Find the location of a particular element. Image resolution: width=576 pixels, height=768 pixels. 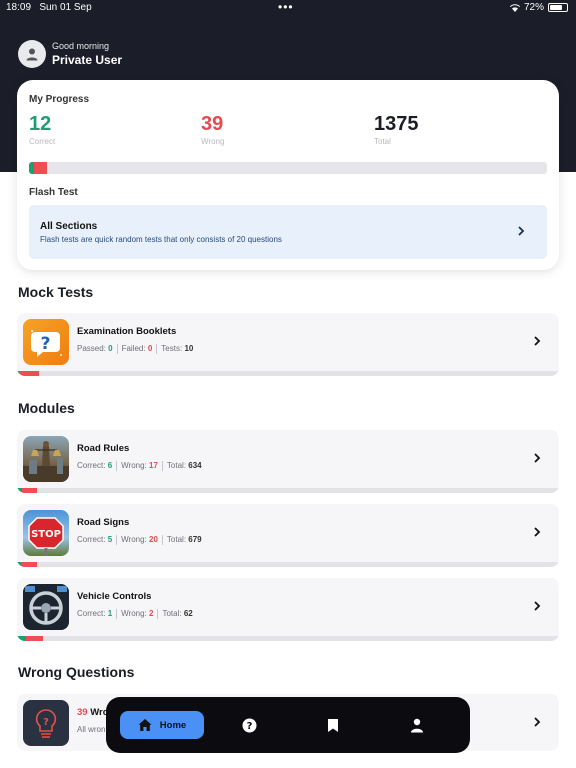

tab-bookmarks is located at coordinates (333, 725).